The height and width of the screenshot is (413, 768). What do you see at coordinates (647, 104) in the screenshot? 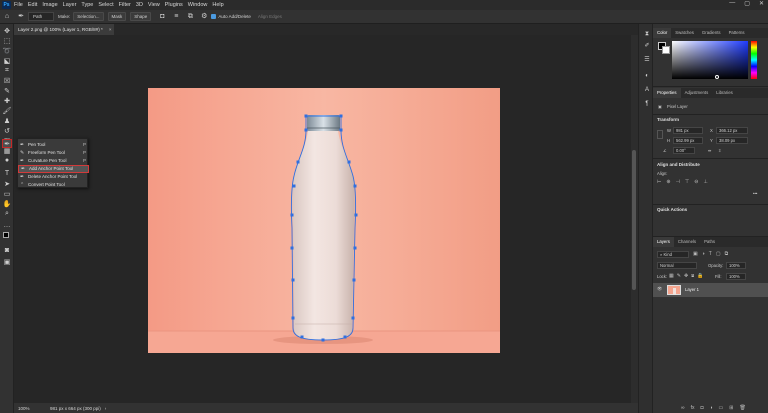
I see `paragraph-icon: ¶` at bounding box center [647, 104].